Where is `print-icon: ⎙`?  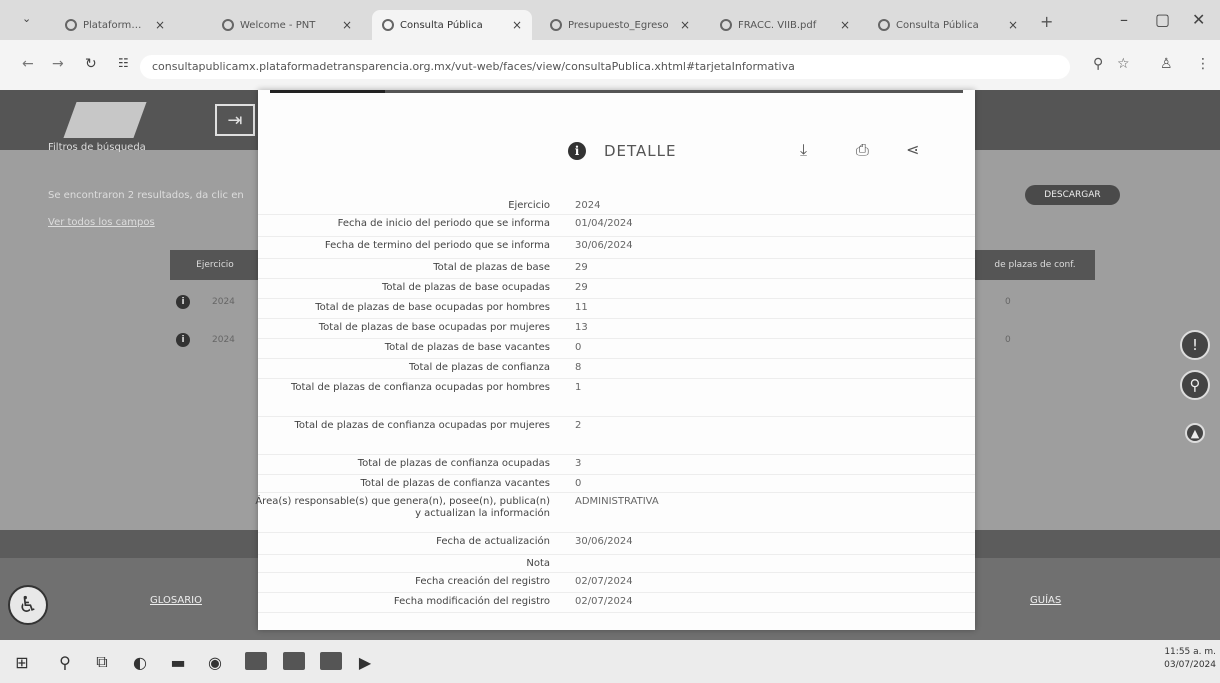 print-icon: ⎙ is located at coordinates (862, 150).